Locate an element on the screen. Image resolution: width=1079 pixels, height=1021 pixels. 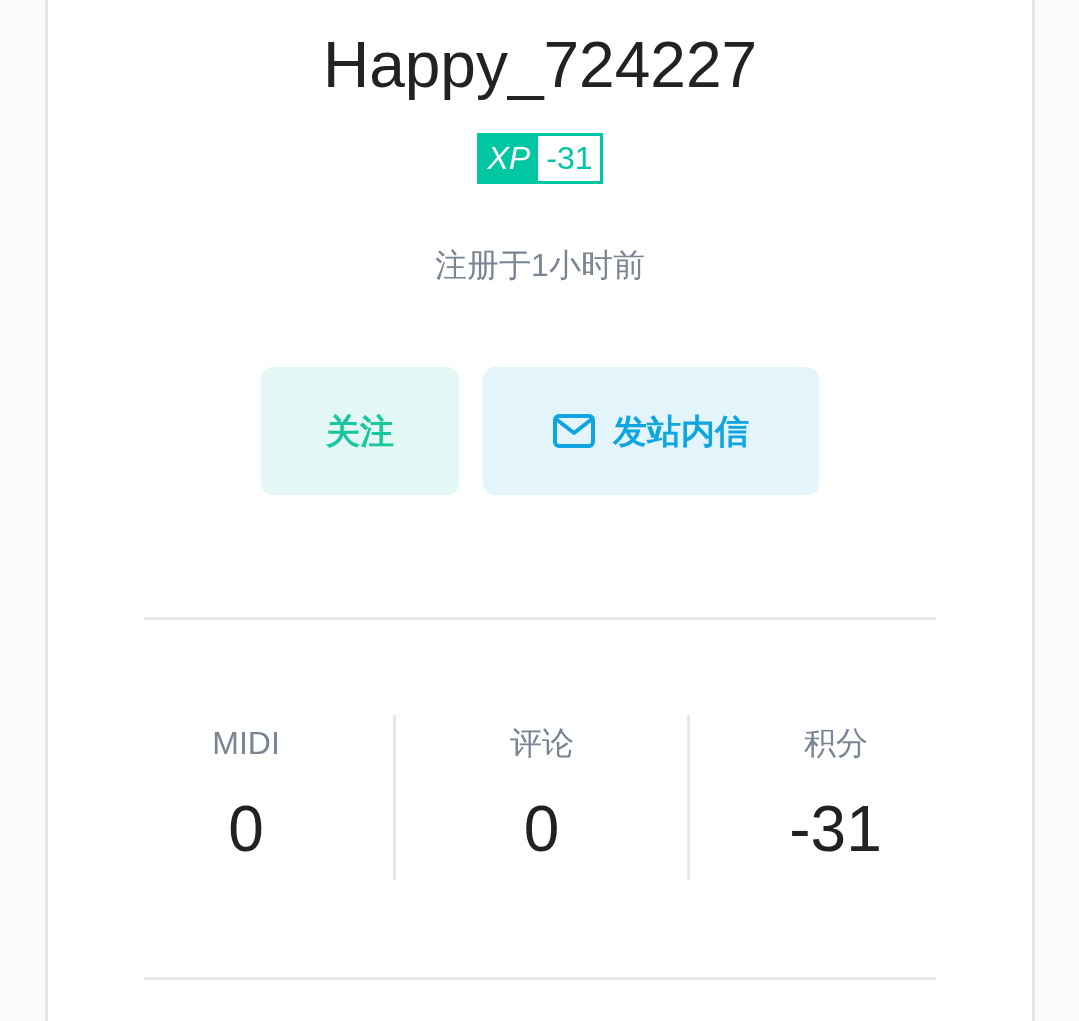
registration-time: 注册于1小时前 is located at coordinates (540, 265).